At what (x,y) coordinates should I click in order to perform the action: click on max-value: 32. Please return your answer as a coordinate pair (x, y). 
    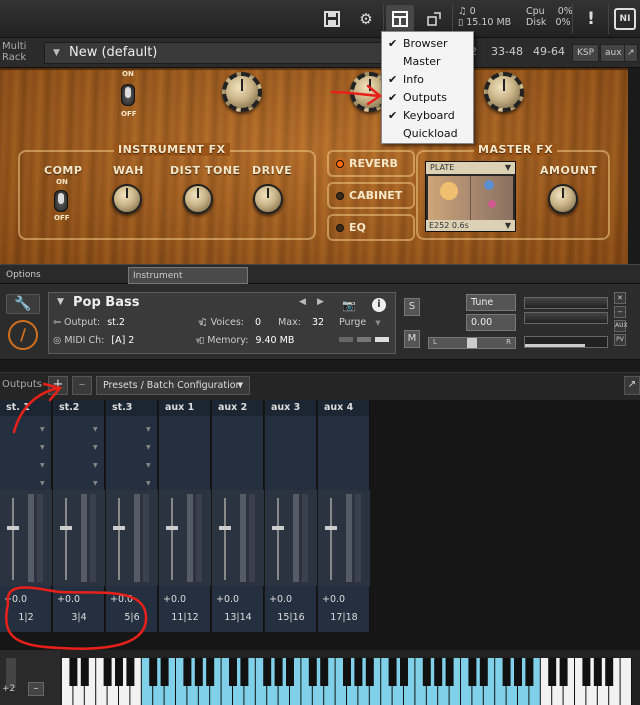
    Looking at the image, I should click on (318, 322).